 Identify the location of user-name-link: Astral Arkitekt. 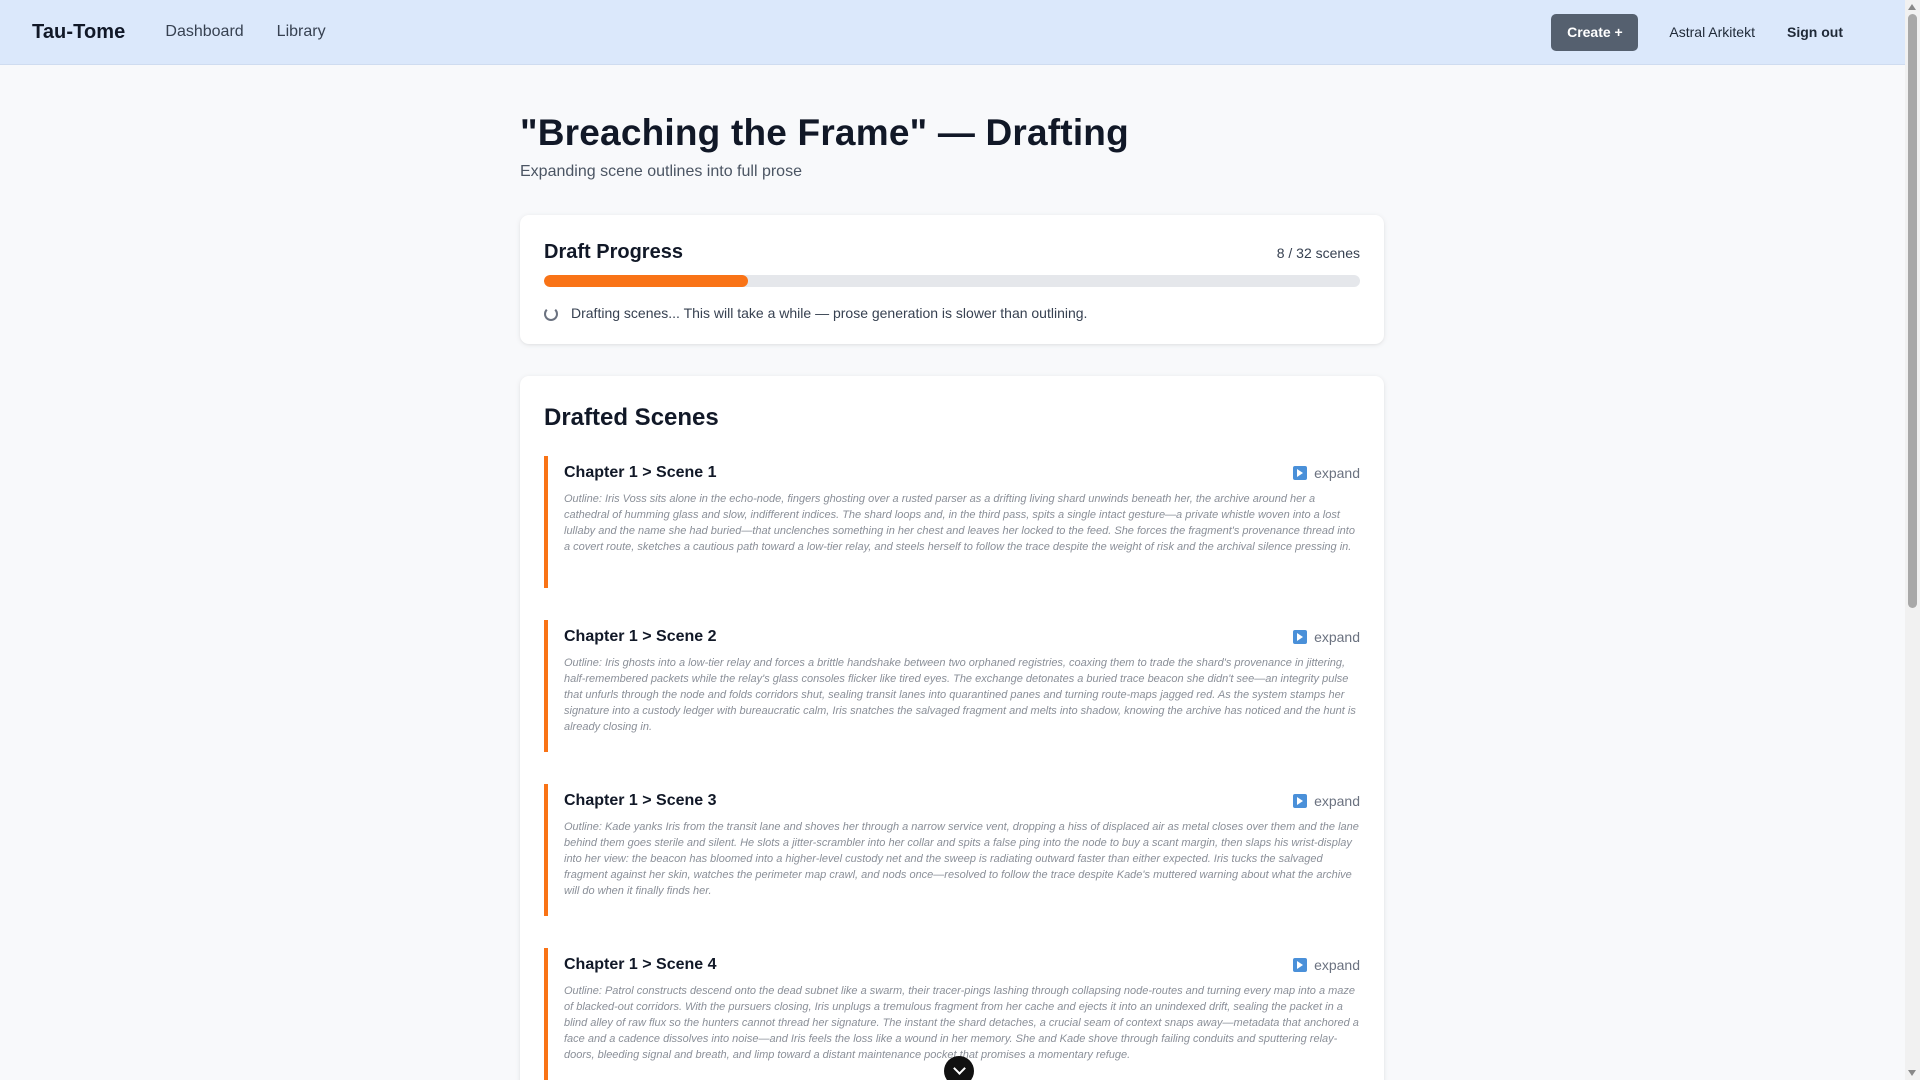
(1712, 32).